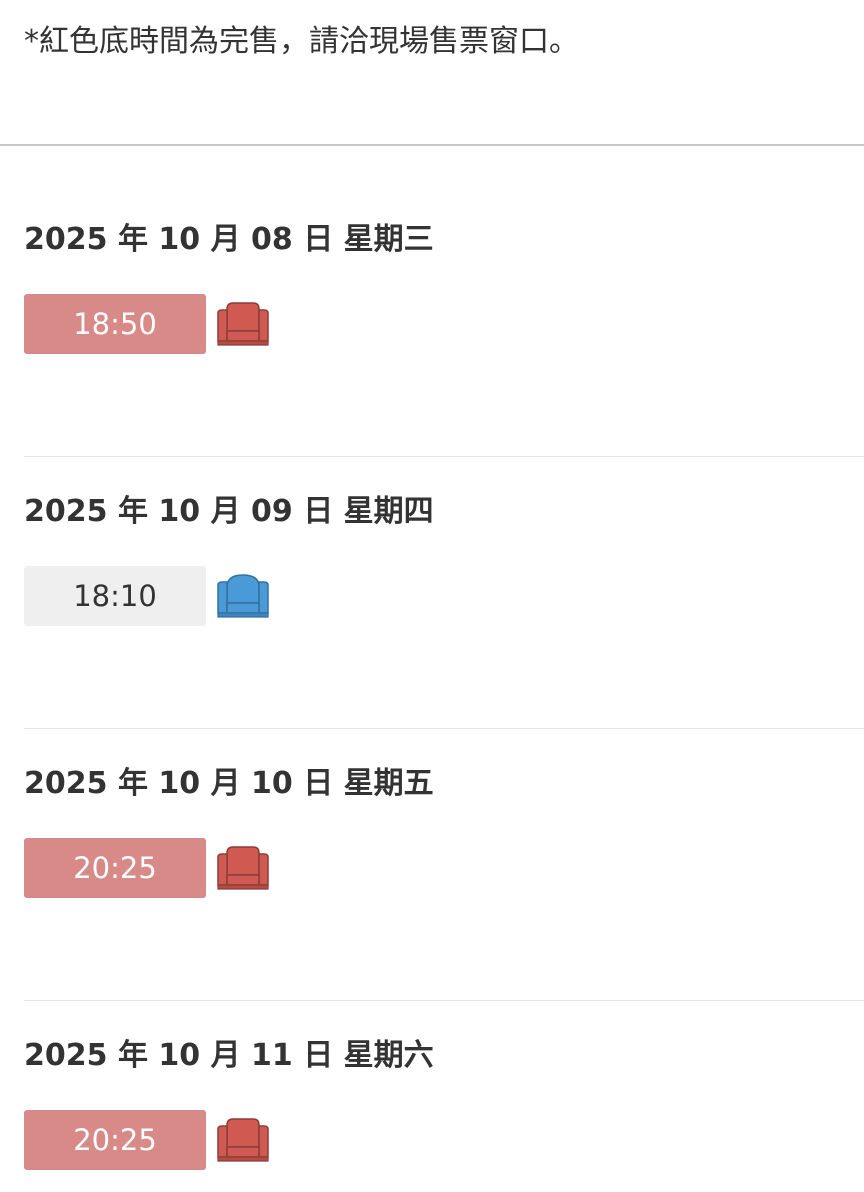 This screenshot has height=1192, width=864. Describe the element at coordinates (229, 783) in the screenshot. I see `day-date: 2025 年 10 月 10 日 星期五` at that location.